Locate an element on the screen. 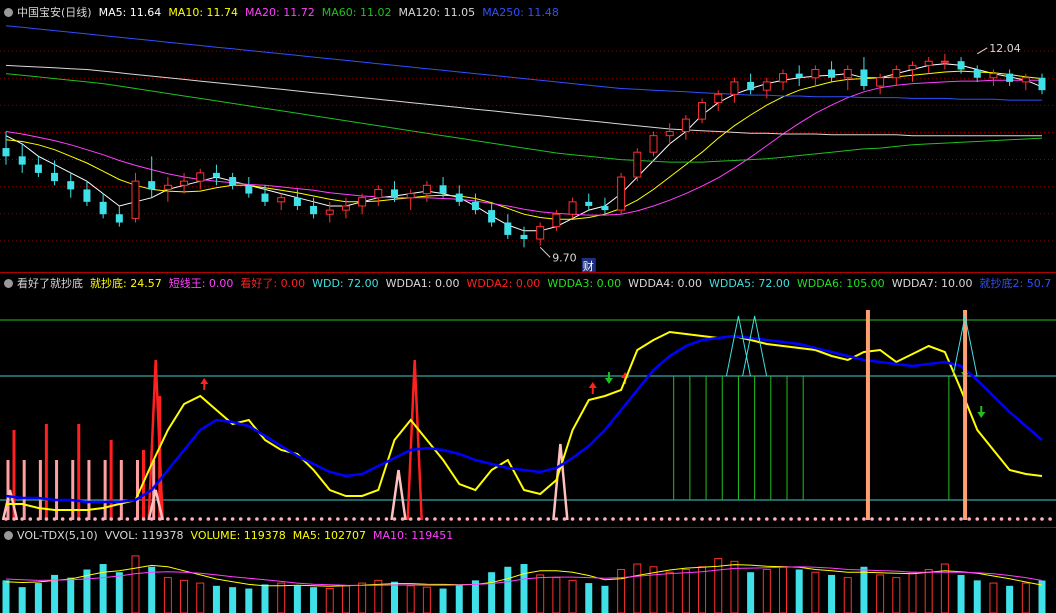 This screenshot has width=1056, height=613. indicator-legend-item: WDDA7: 10.00 is located at coordinates (932, 283).